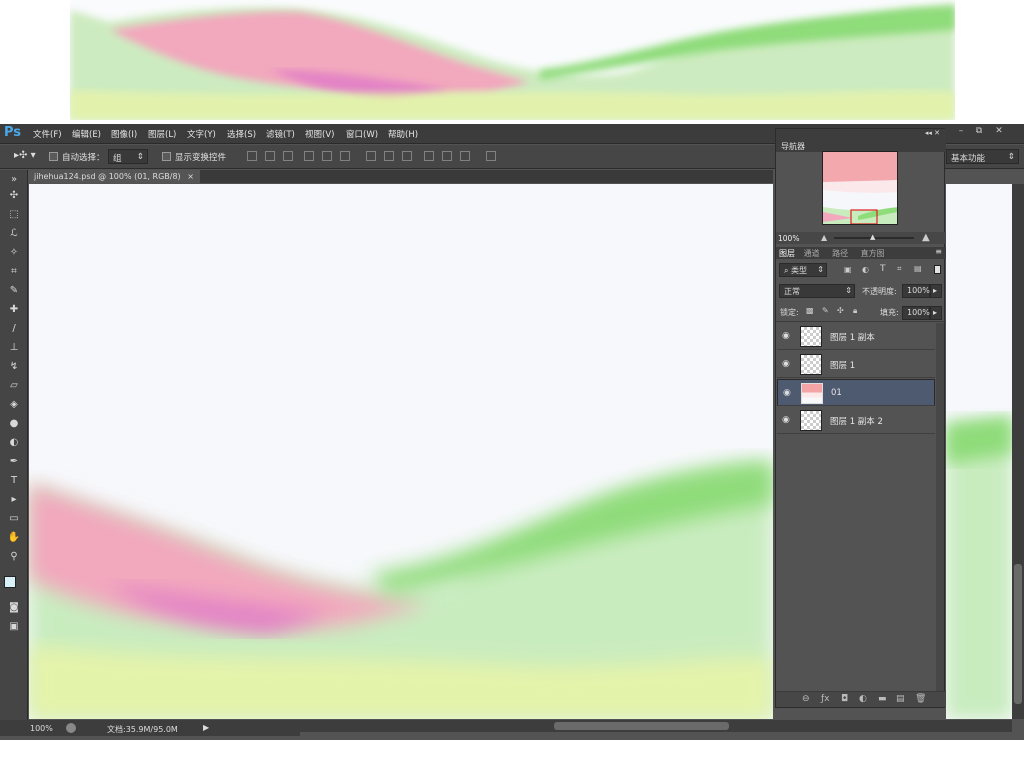  Describe the element at coordinates (900, 699) in the screenshot. I see `new-layer-icon: ▤` at that location.